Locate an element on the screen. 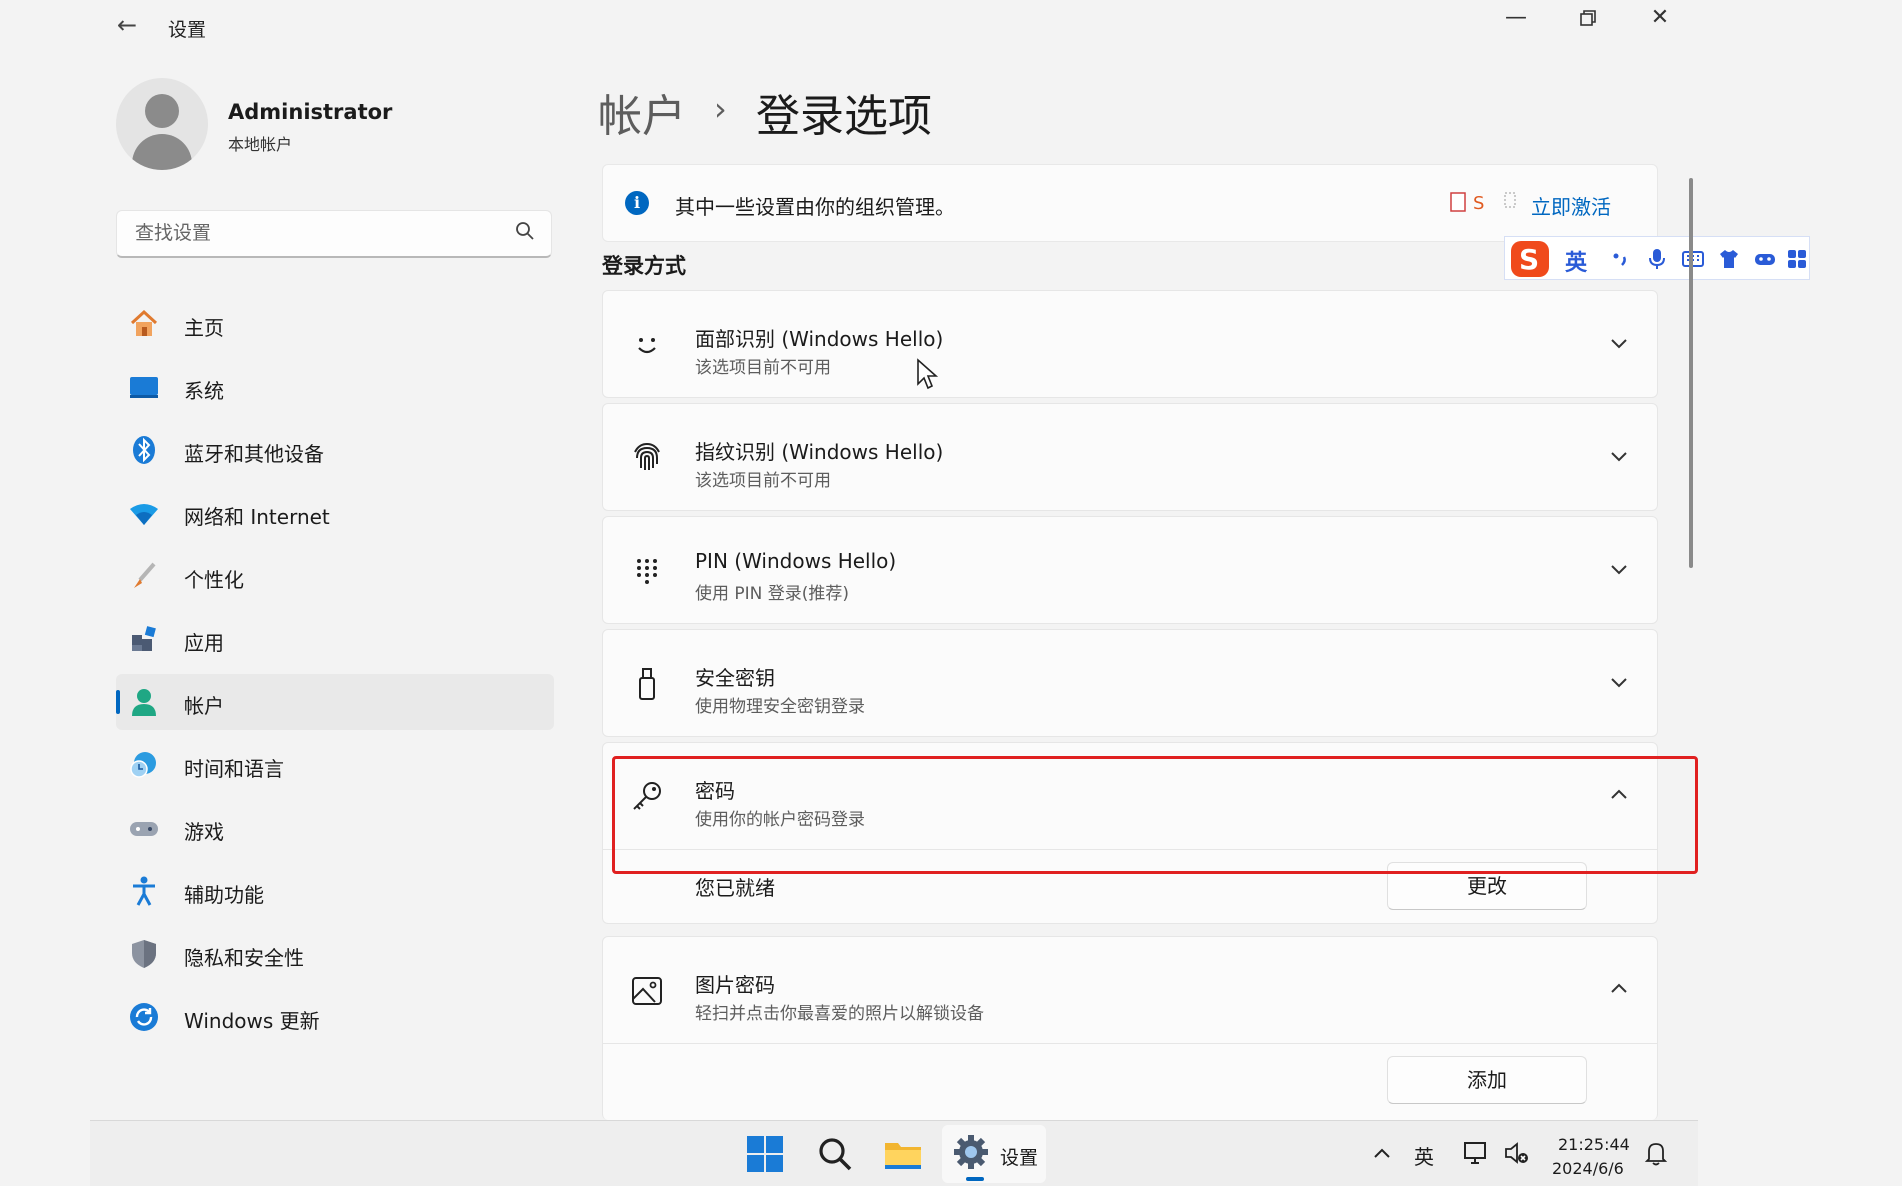 The height and width of the screenshot is (1186, 1902). taskbar-settings-label: 设置 is located at coordinates (1019, 1158).